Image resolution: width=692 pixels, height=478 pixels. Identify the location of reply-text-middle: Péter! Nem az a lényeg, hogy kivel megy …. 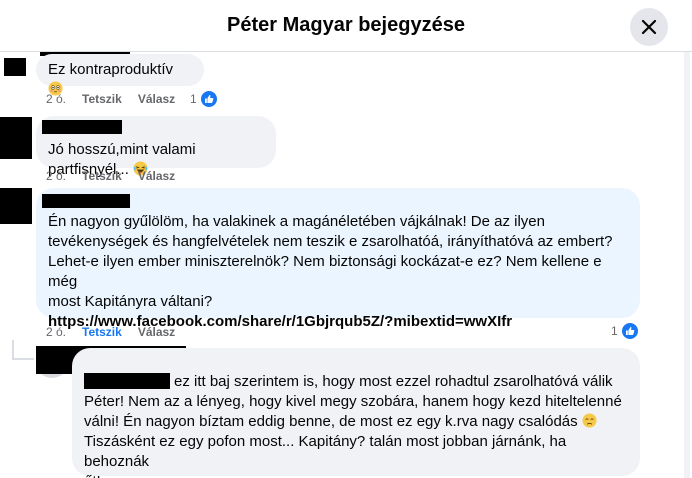
(353, 411).